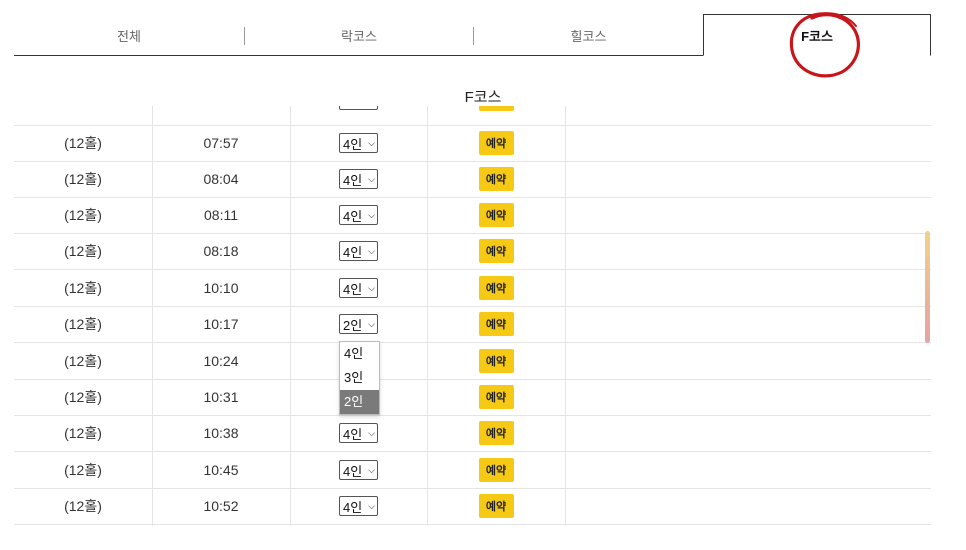 The height and width of the screenshot is (550, 966). What do you see at coordinates (221, 215) in the screenshot?
I see `tee-time-cell: 08:11` at bounding box center [221, 215].